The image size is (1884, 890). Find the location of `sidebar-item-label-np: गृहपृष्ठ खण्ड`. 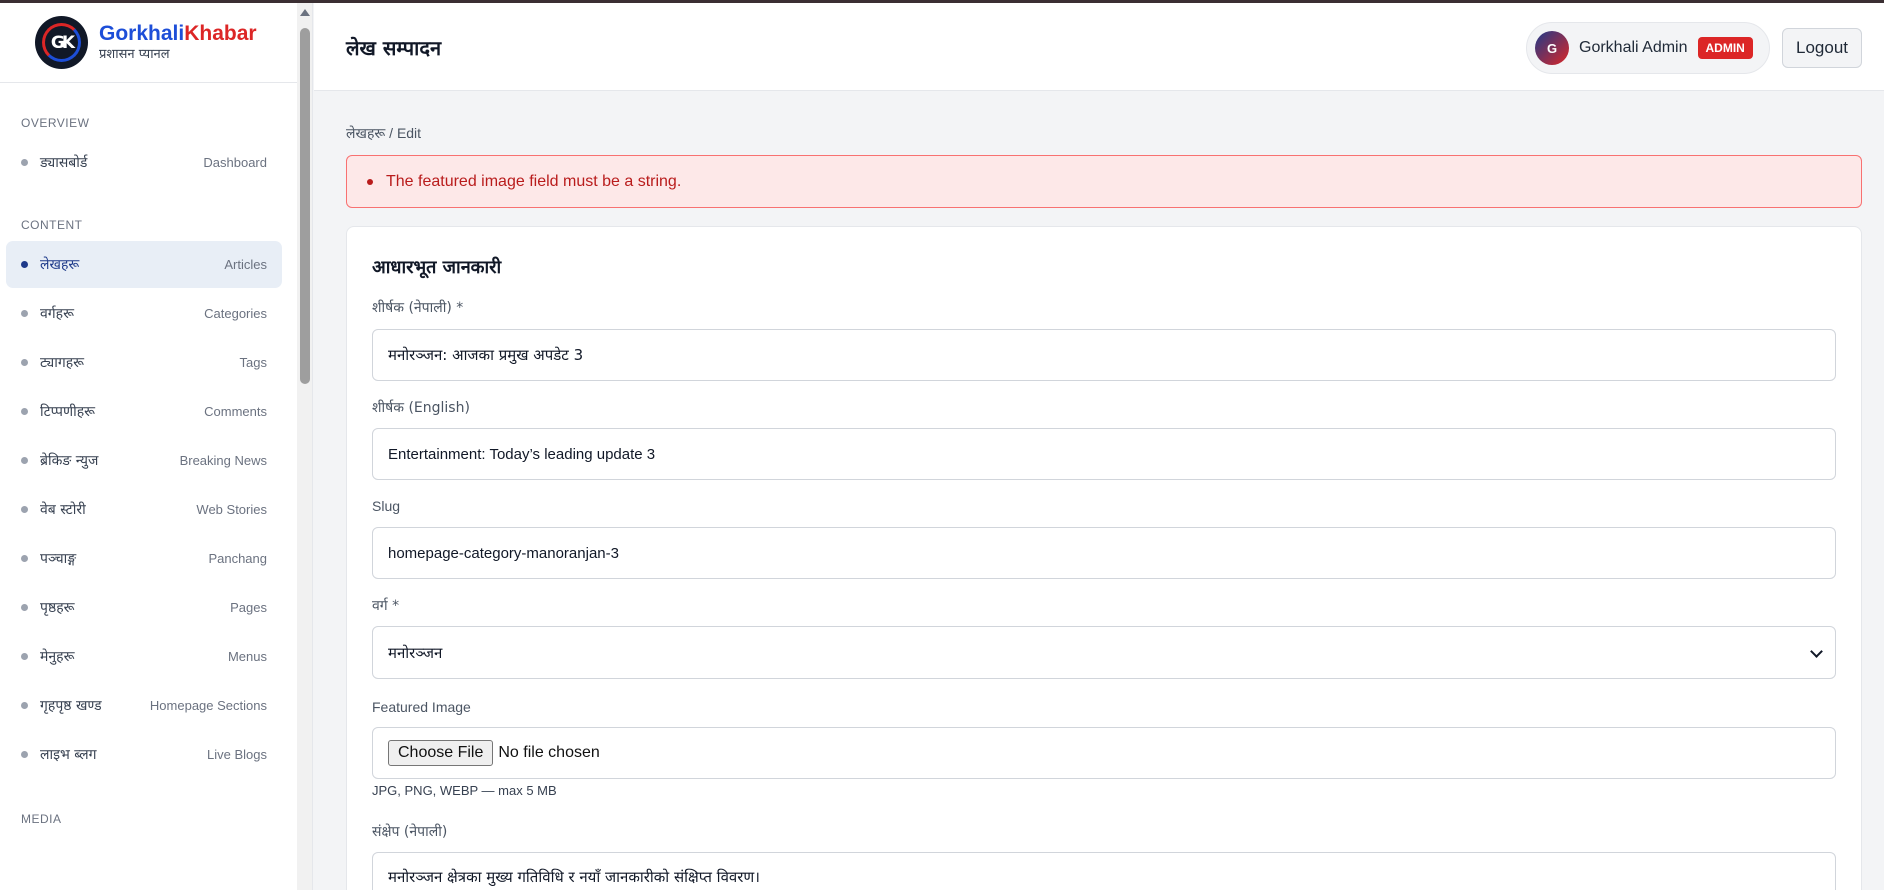

sidebar-item-label-np: गृहपृष्ठ खण्ड is located at coordinates (71, 706).